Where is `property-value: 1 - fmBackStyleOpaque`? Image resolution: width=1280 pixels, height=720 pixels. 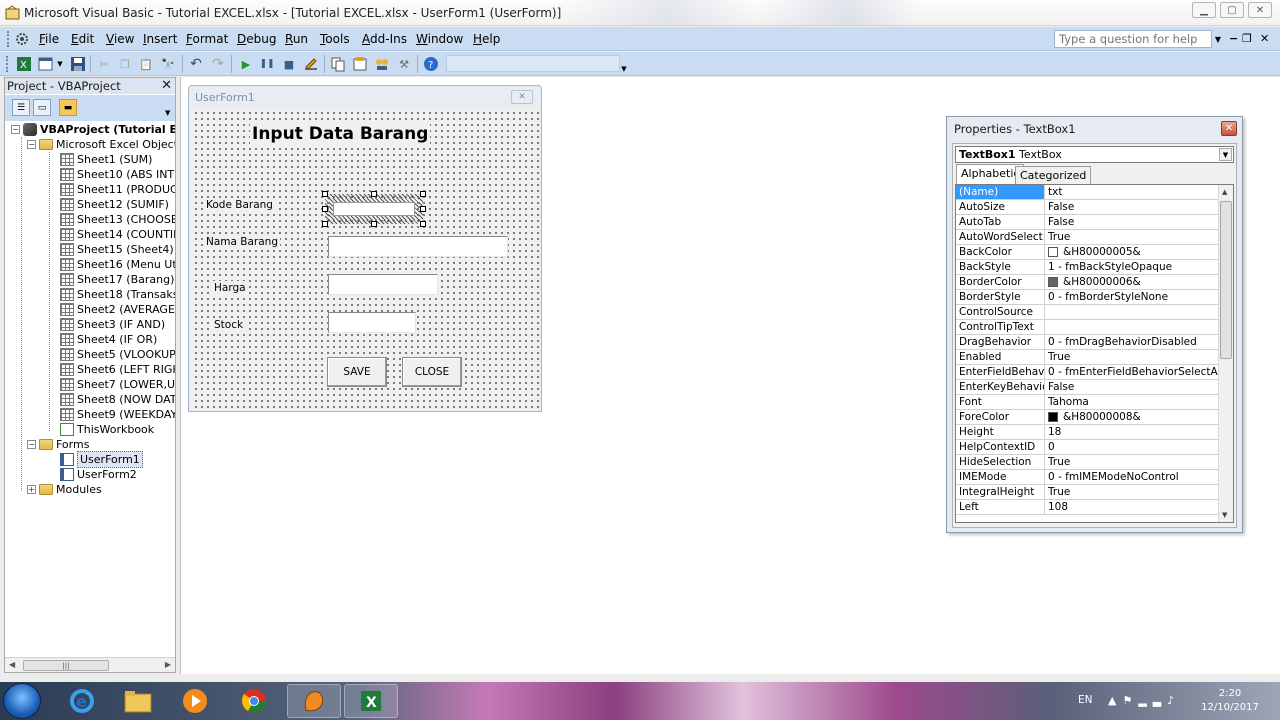
property-value: 1 - fmBackStyleOpaque is located at coordinates (1131, 267).